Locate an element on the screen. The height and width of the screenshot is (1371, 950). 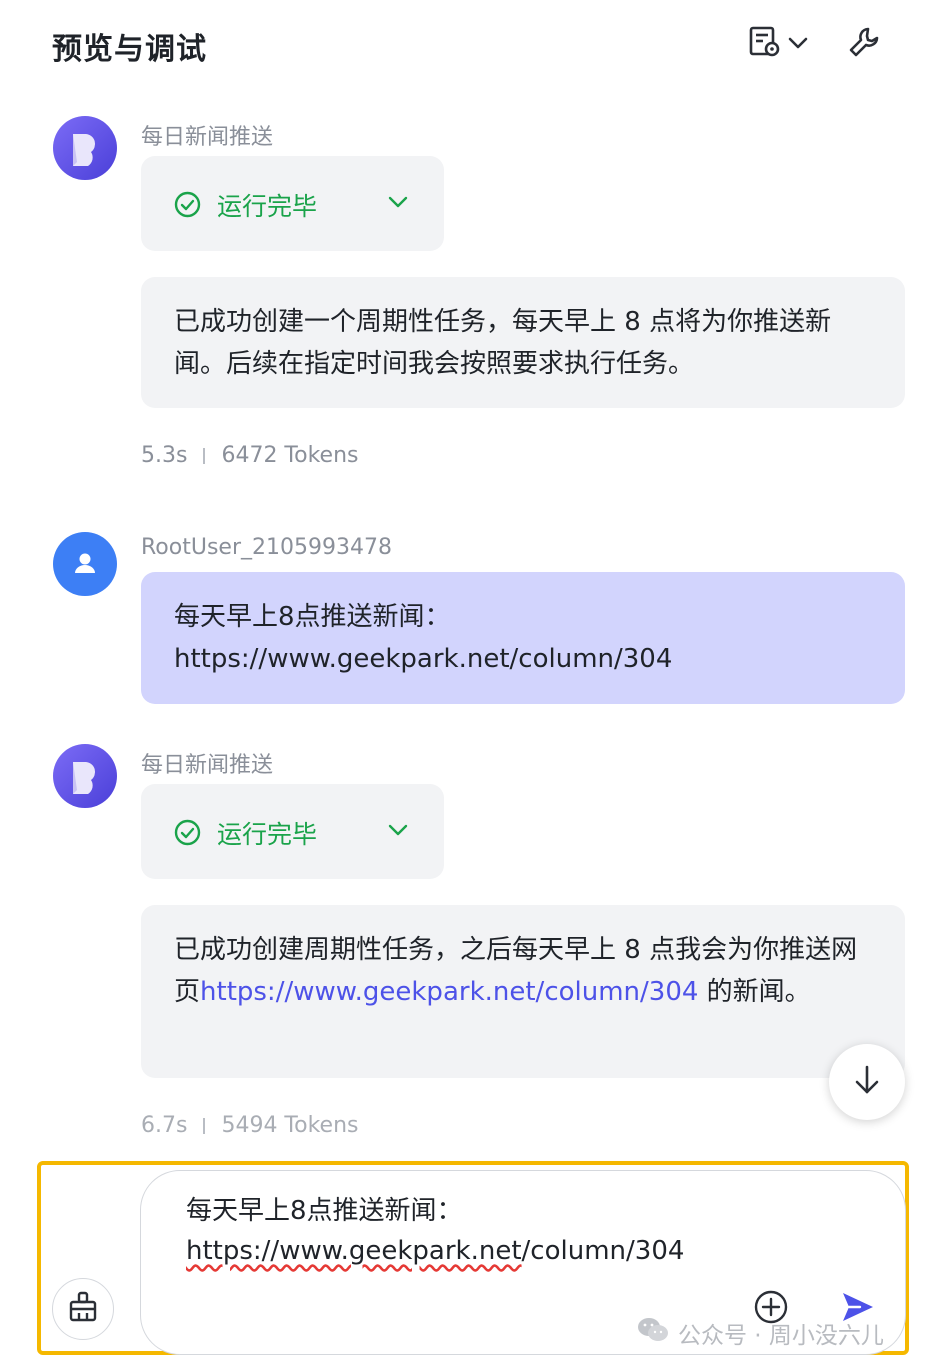
bot-reply-text: 的新闻。 is located at coordinates (754, 992).